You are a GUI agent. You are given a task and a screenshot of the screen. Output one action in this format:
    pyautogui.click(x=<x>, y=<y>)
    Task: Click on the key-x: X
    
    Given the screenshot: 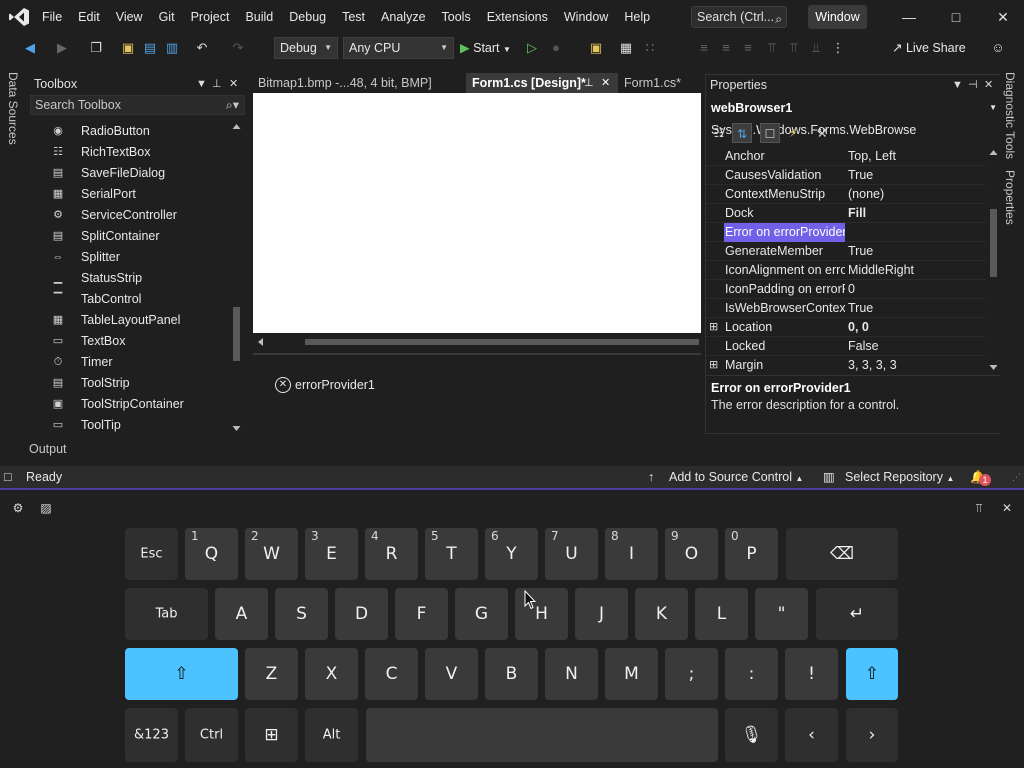 What is the action you would take?
    pyautogui.click(x=331, y=674)
    